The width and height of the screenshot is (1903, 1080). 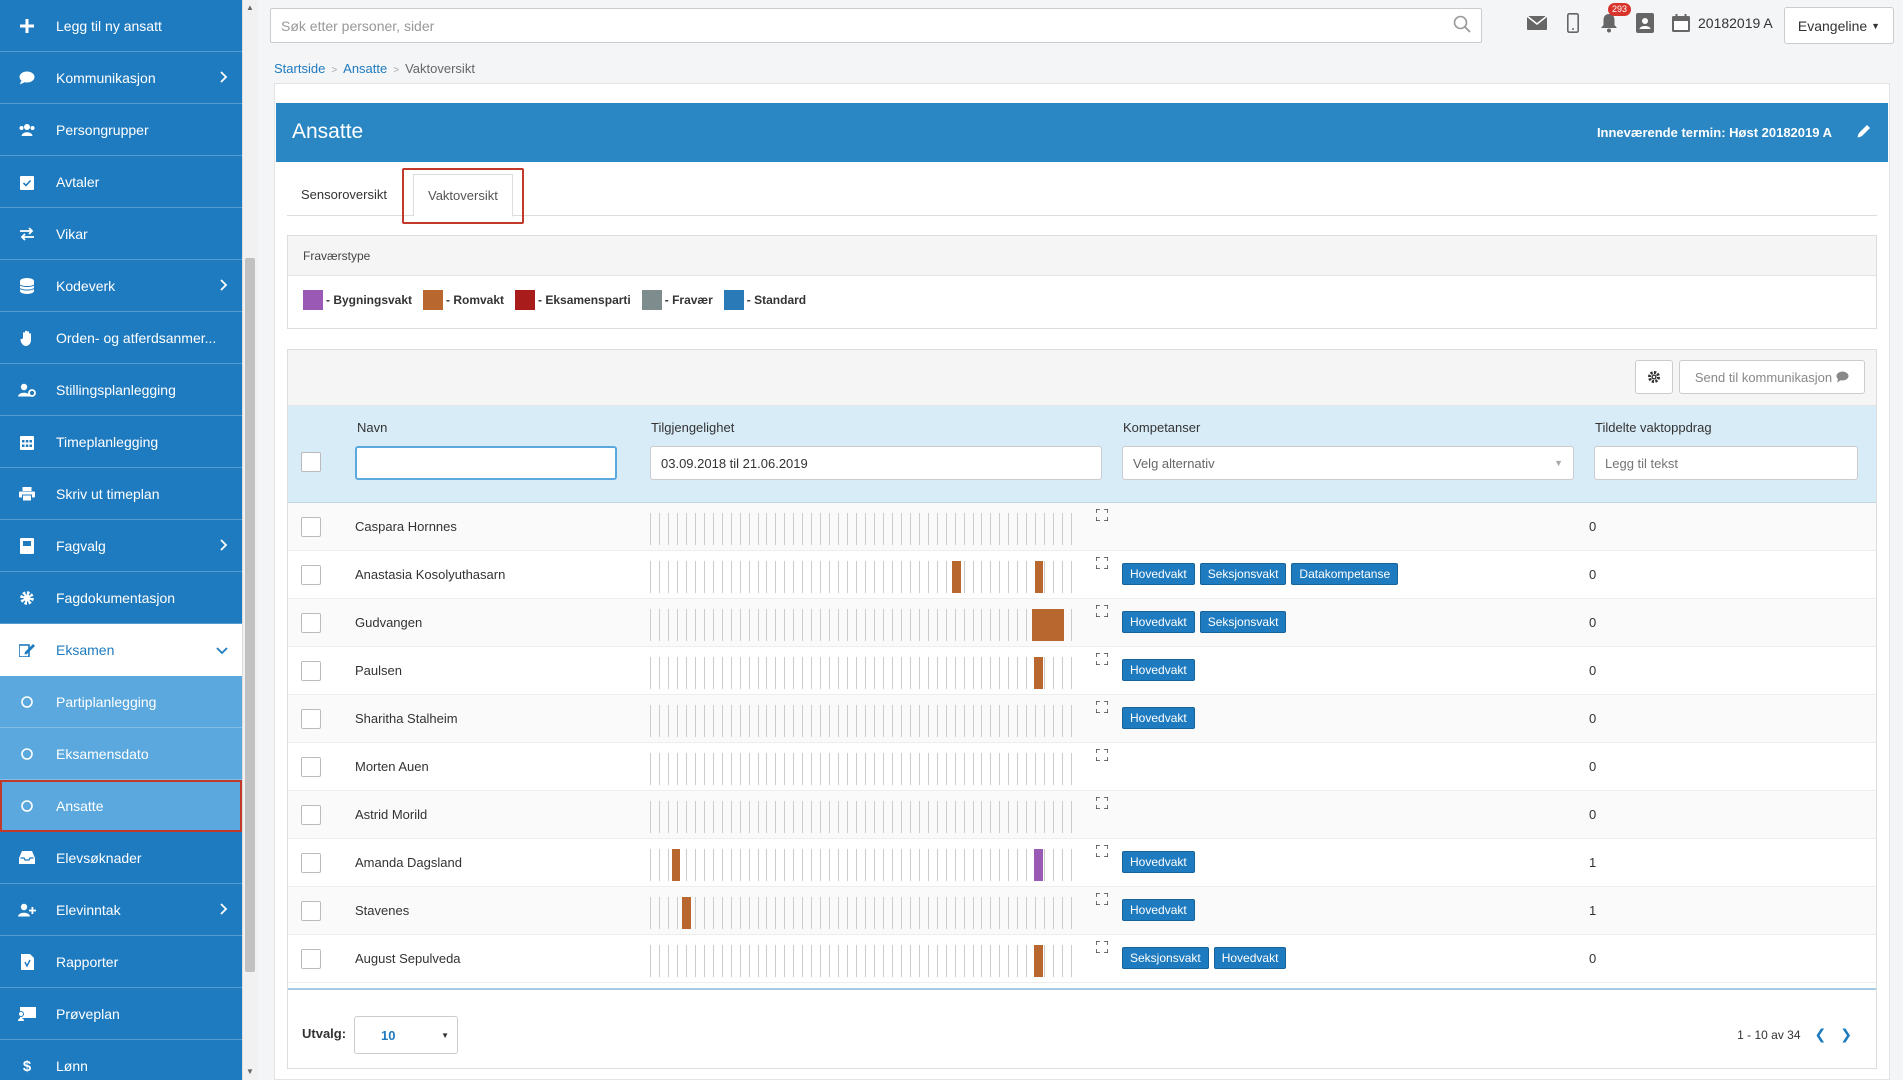 What do you see at coordinates (1082, 911) in the screenshot?
I see `table-row: Stavenes Hovedvakt 1` at bounding box center [1082, 911].